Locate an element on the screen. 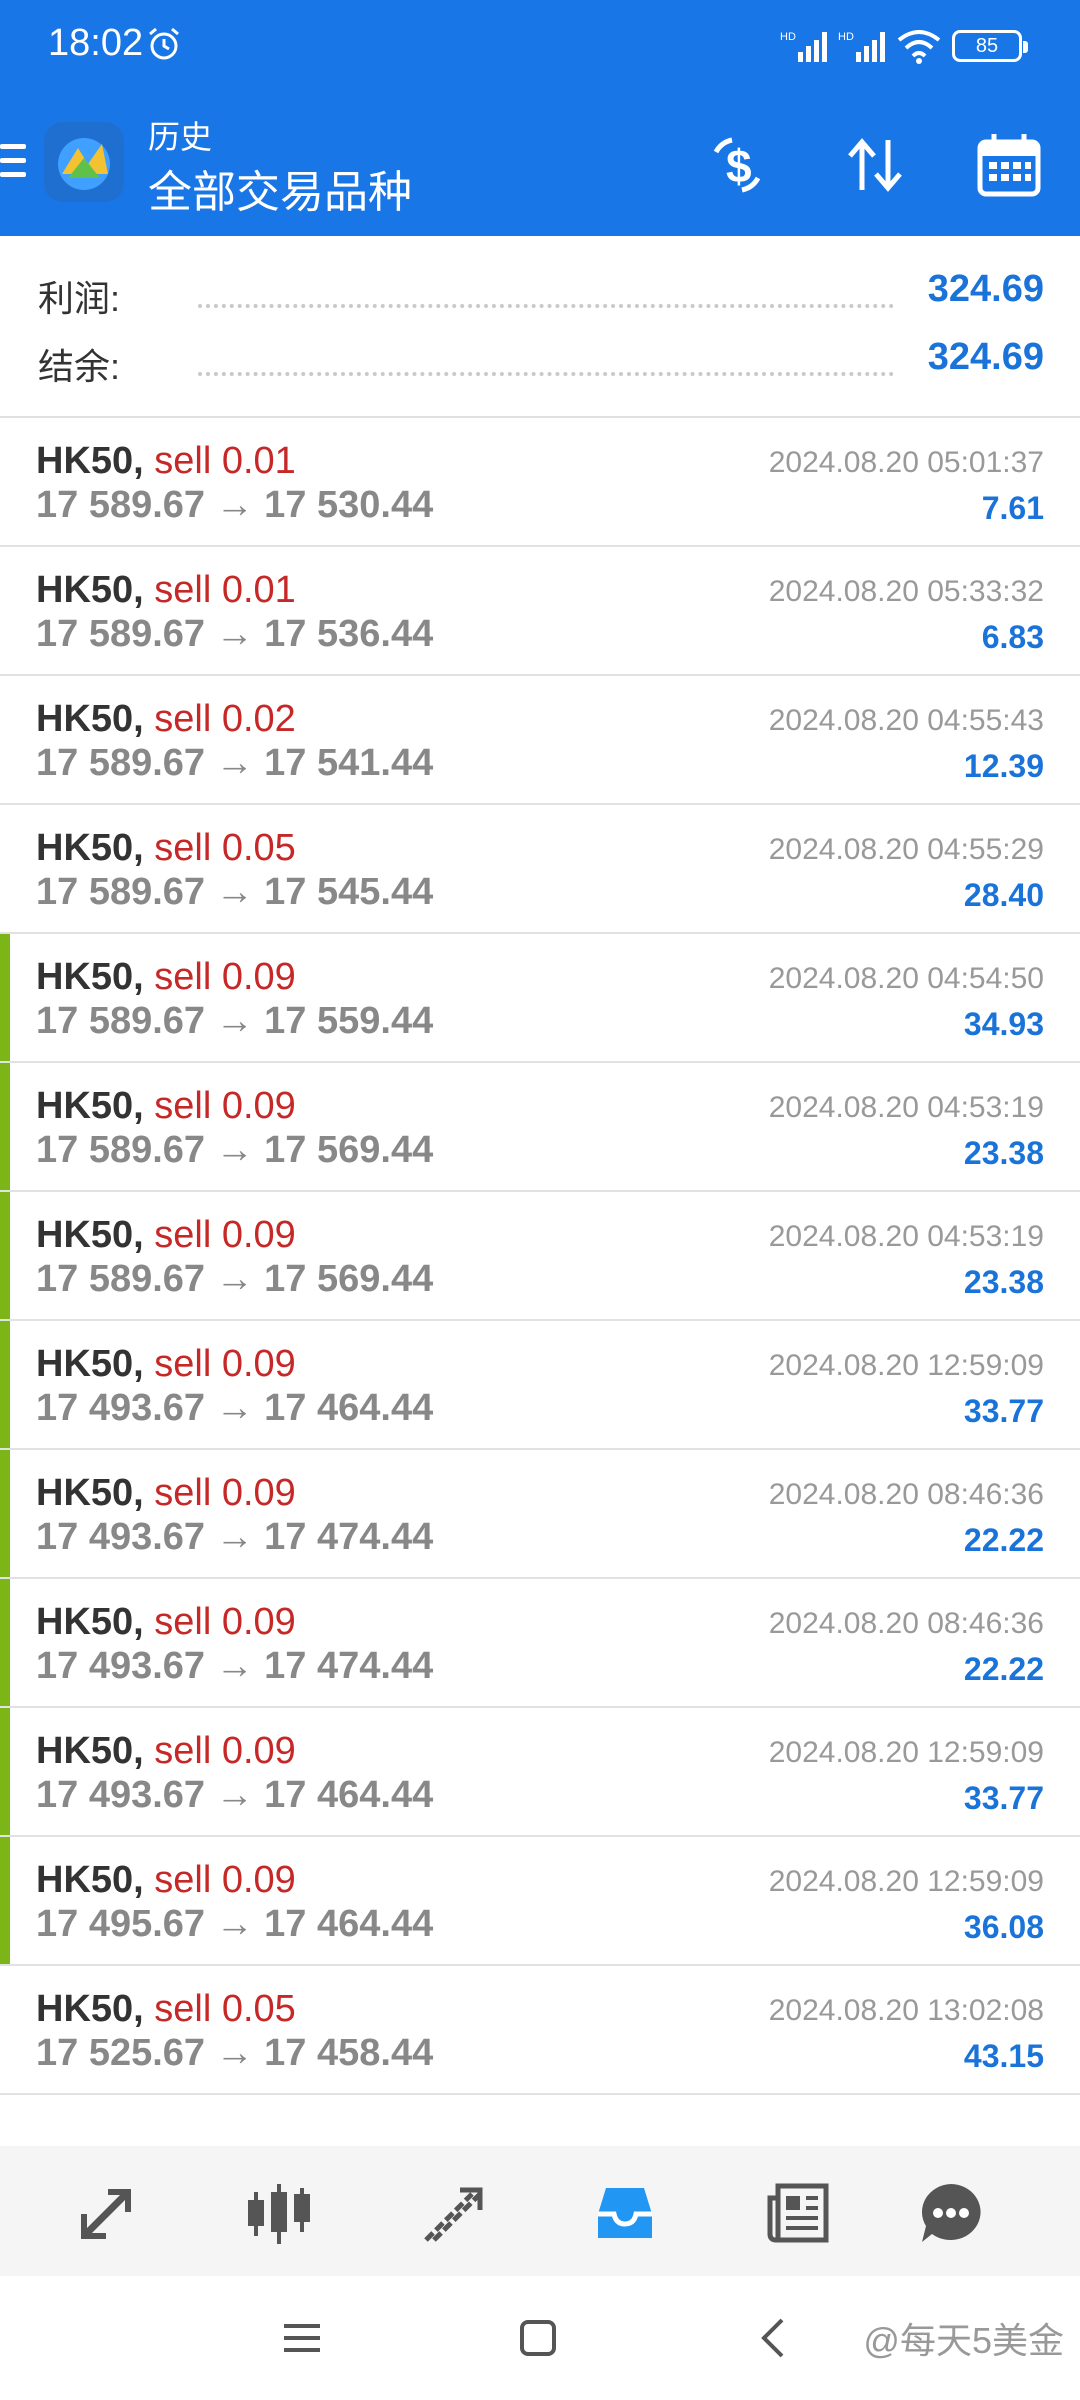 The image size is (1080, 2400). deal-date: 2024.08.20 13:02:08 is located at coordinates (906, 2010).